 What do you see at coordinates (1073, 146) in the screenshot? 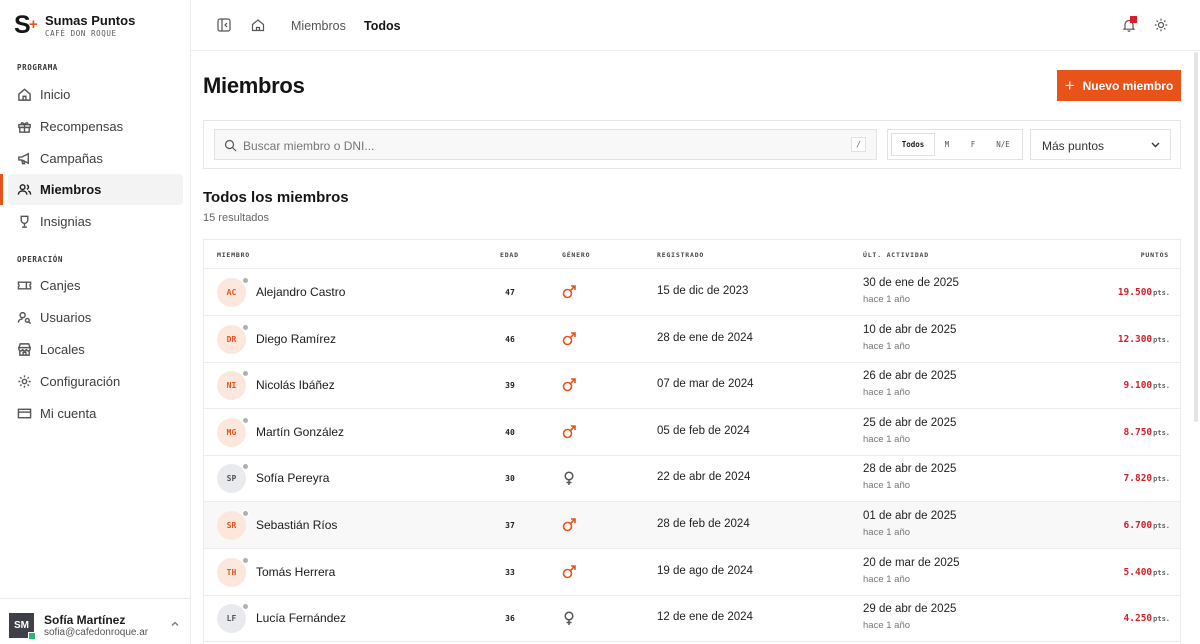
I see `sort-select-value: Más puntos` at bounding box center [1073, 146].